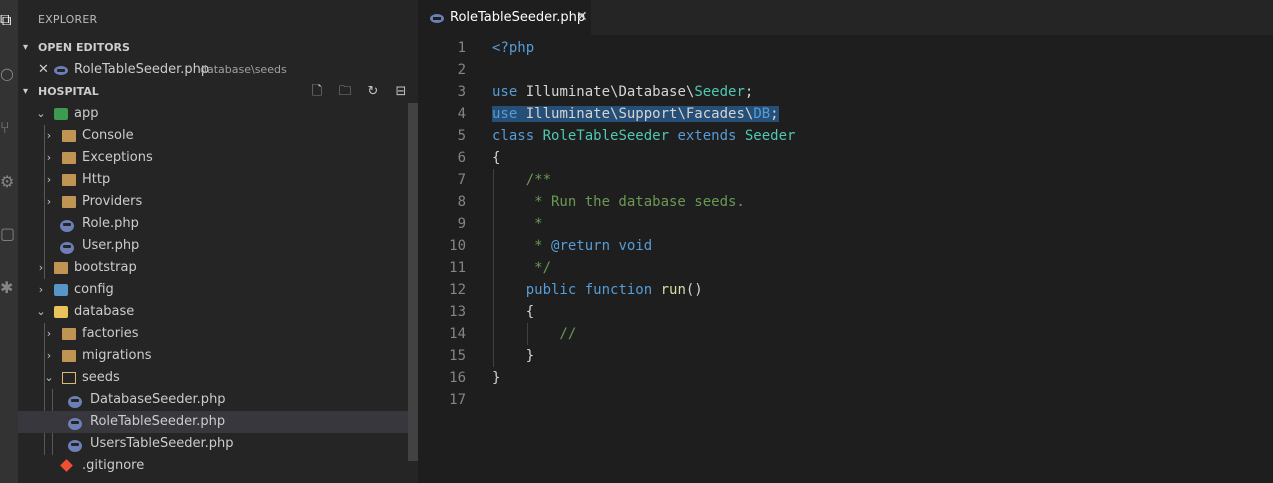 This screenshot has width=1273, height=483. I want to click on tree-item-role-php: Role.php, so click(213, 224).